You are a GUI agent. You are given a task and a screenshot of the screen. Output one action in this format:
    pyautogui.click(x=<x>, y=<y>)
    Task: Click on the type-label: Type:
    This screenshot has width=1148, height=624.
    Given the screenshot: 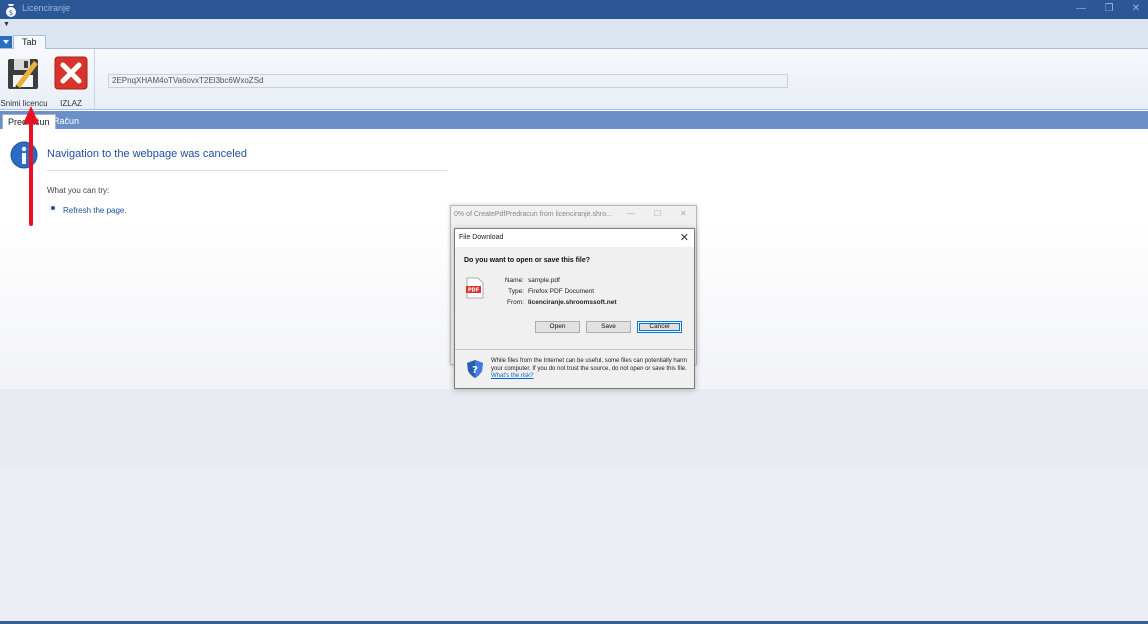 What is the action you would take?
    pyautogui.click(x=516, y=291)
    